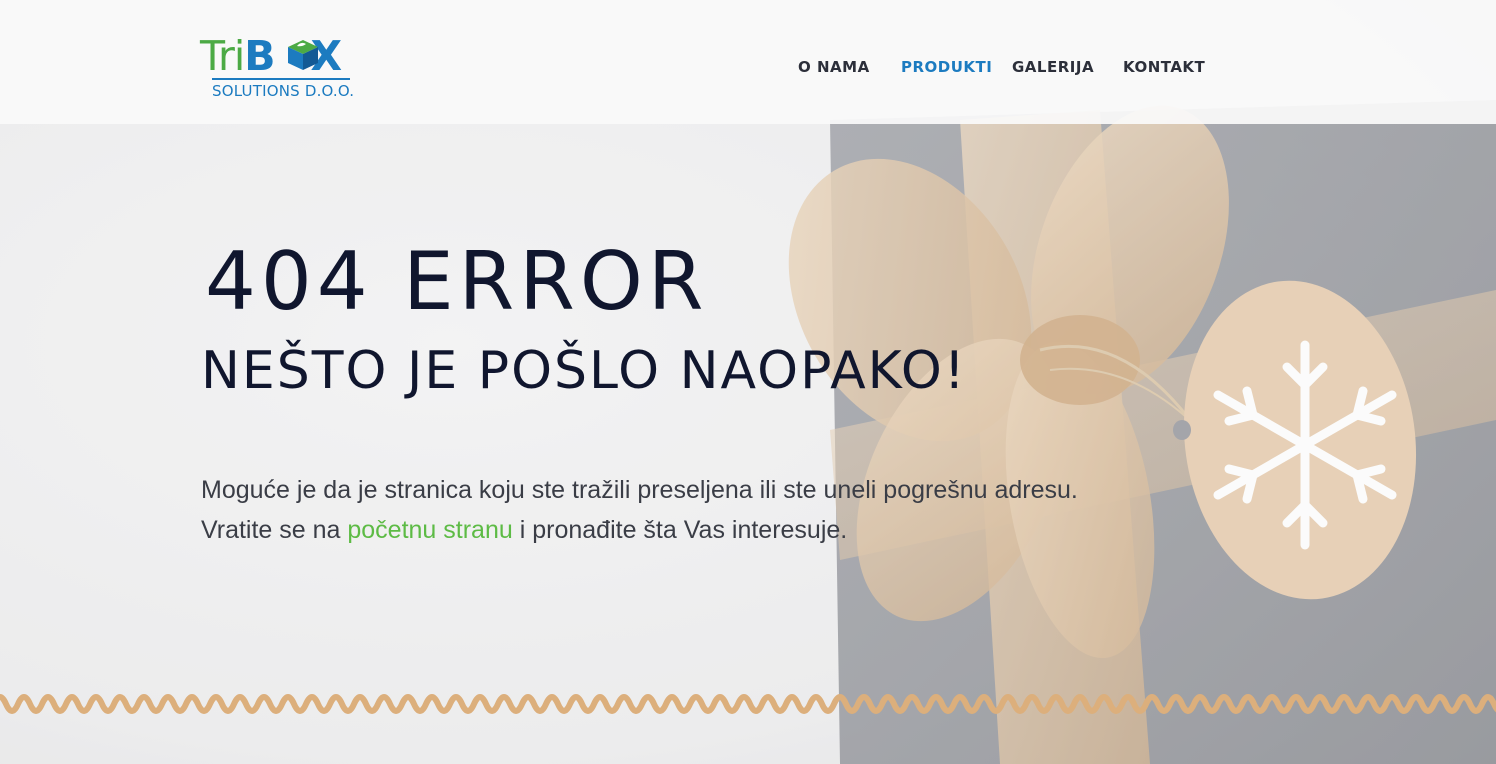  What do you see at coordinates (281, 79) in the screenshot?
I see `logo-underline` at bounding box center [281, 79].